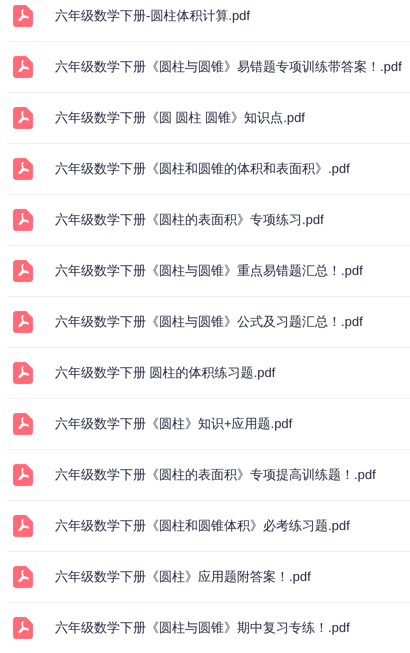 Image resolution: width=410 pixels, height=653 pixels. I want to click on file-name: 六年级数学下册《圆 圆柱 圆锥》知识点.pdf, so click(180, 118).